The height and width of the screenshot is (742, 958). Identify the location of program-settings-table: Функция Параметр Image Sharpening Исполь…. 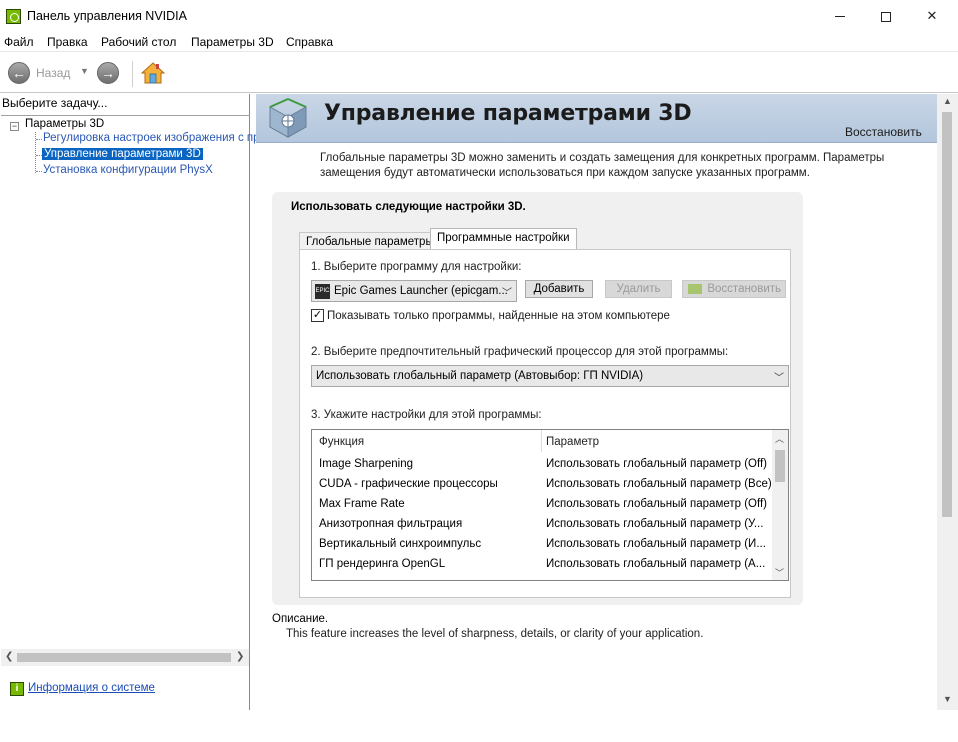
(550, 505).